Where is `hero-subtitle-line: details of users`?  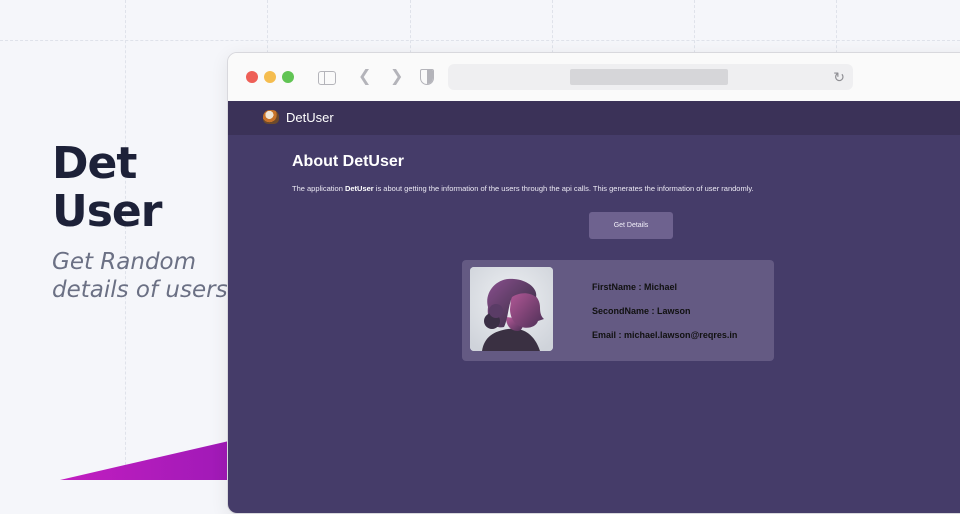
hero-subtitle-line: details of users is located at coordinates (140, 290).